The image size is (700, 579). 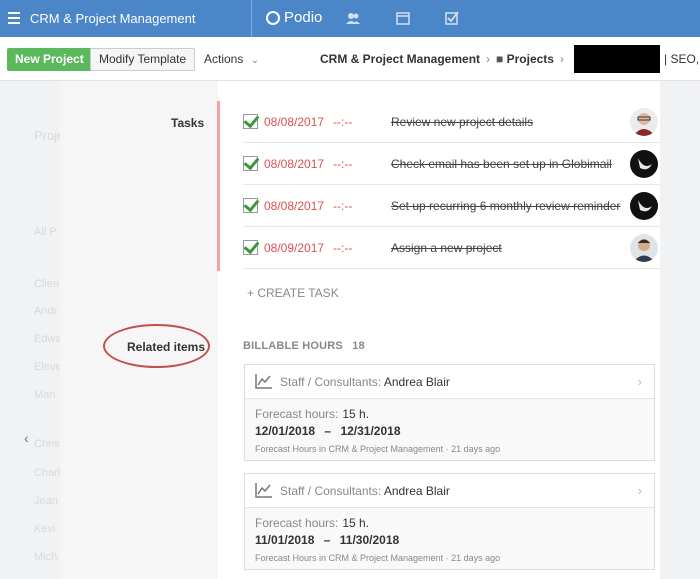 What do you see at coordinates (273, 17) in the screenshot?
I see `podio-icon` at bounding box center [273, 17].